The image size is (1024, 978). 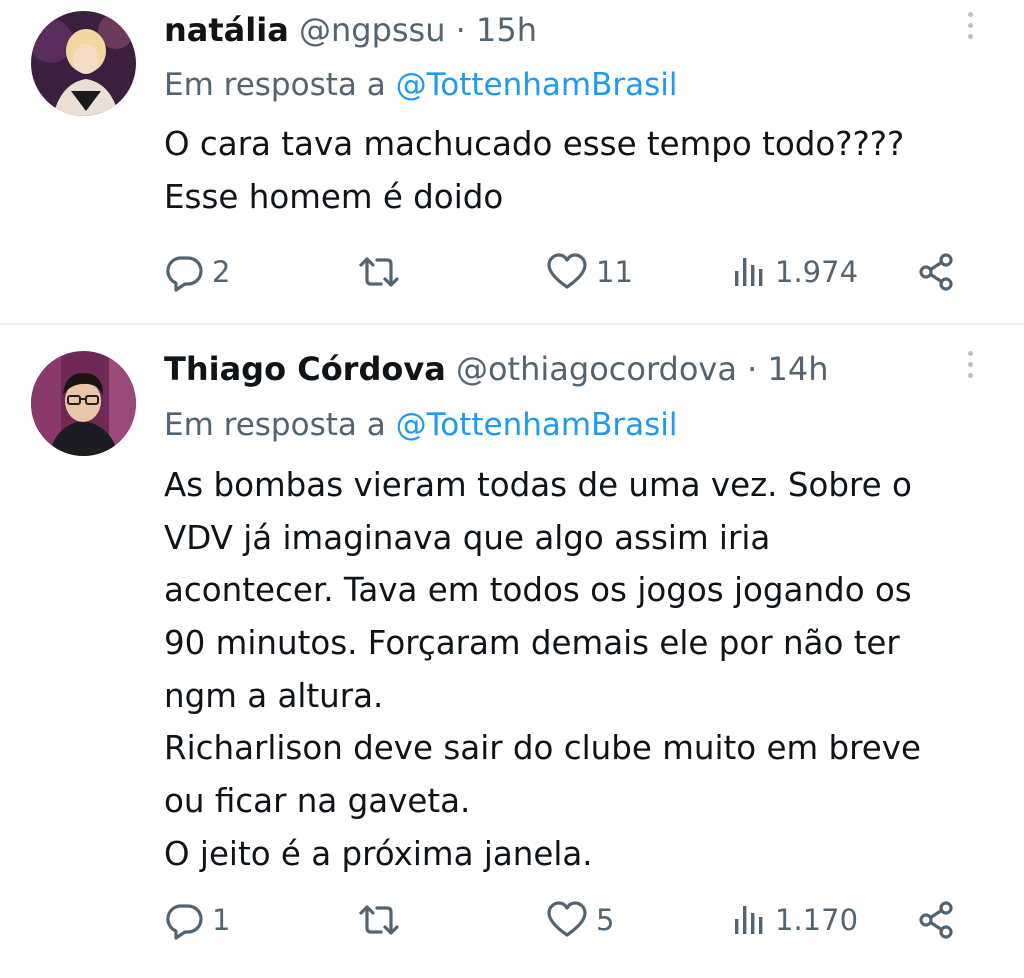 I want to click on tweet-header: Thiago Córdova @othiagocordova · 14h, so click(x=496, y=369).